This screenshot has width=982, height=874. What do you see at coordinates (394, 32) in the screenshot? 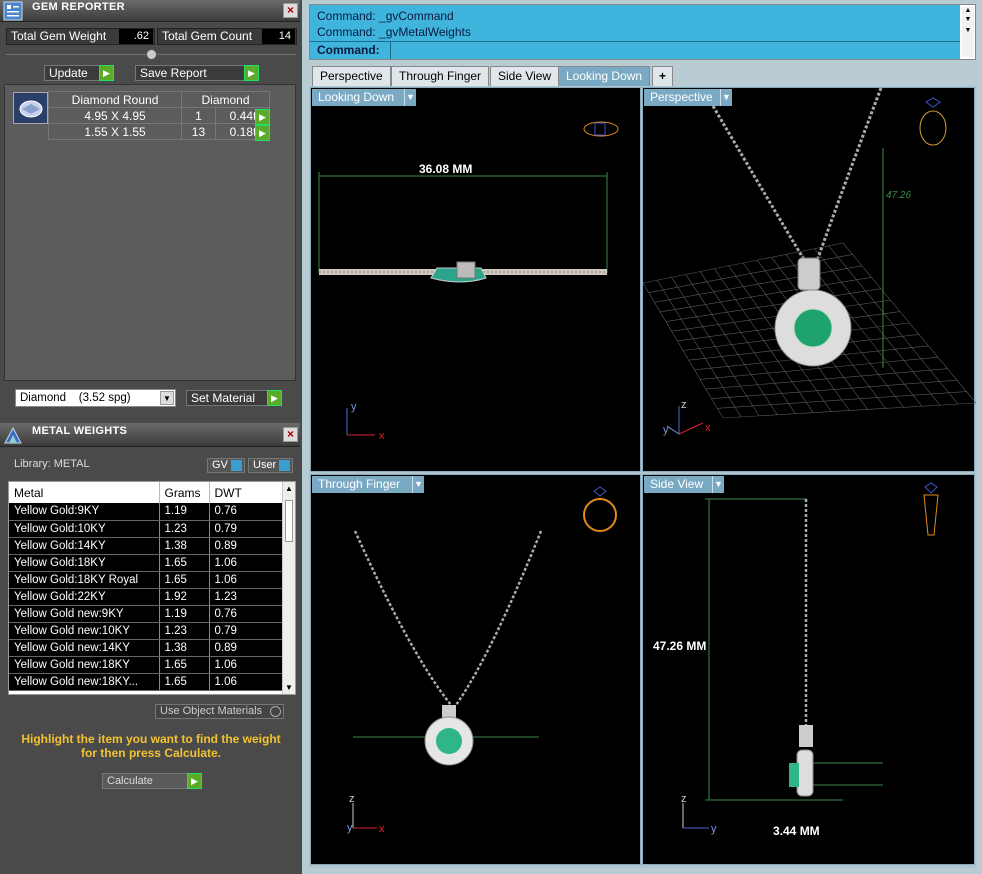
I see `command-line: Command: _gvMetalWeights` at bounding box center [394, 32].